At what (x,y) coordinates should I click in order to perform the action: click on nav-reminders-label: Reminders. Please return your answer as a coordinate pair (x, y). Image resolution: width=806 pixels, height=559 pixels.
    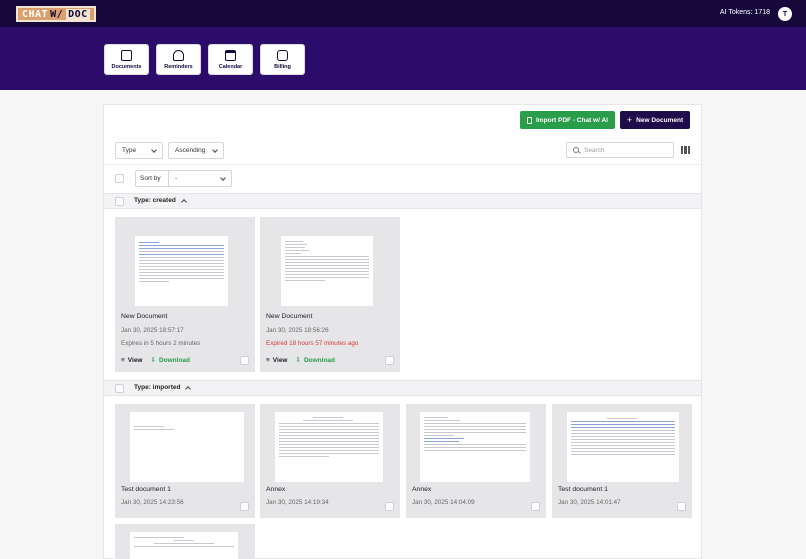
    Looking at the image, I should click on (178, 66).